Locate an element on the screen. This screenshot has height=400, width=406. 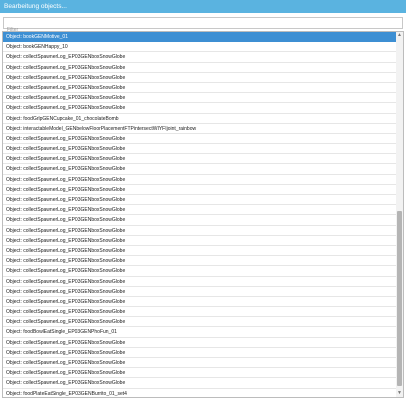
filter-field is located at coordinates (203, 26).